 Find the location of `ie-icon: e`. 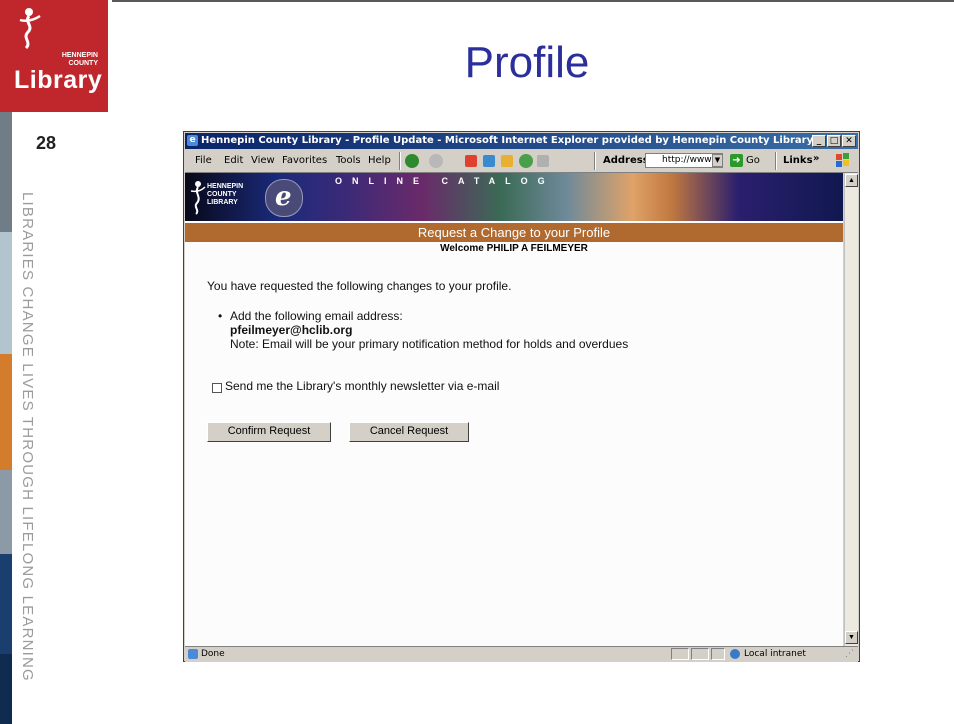

ie-icon: e is located at coordinates (192, 140).